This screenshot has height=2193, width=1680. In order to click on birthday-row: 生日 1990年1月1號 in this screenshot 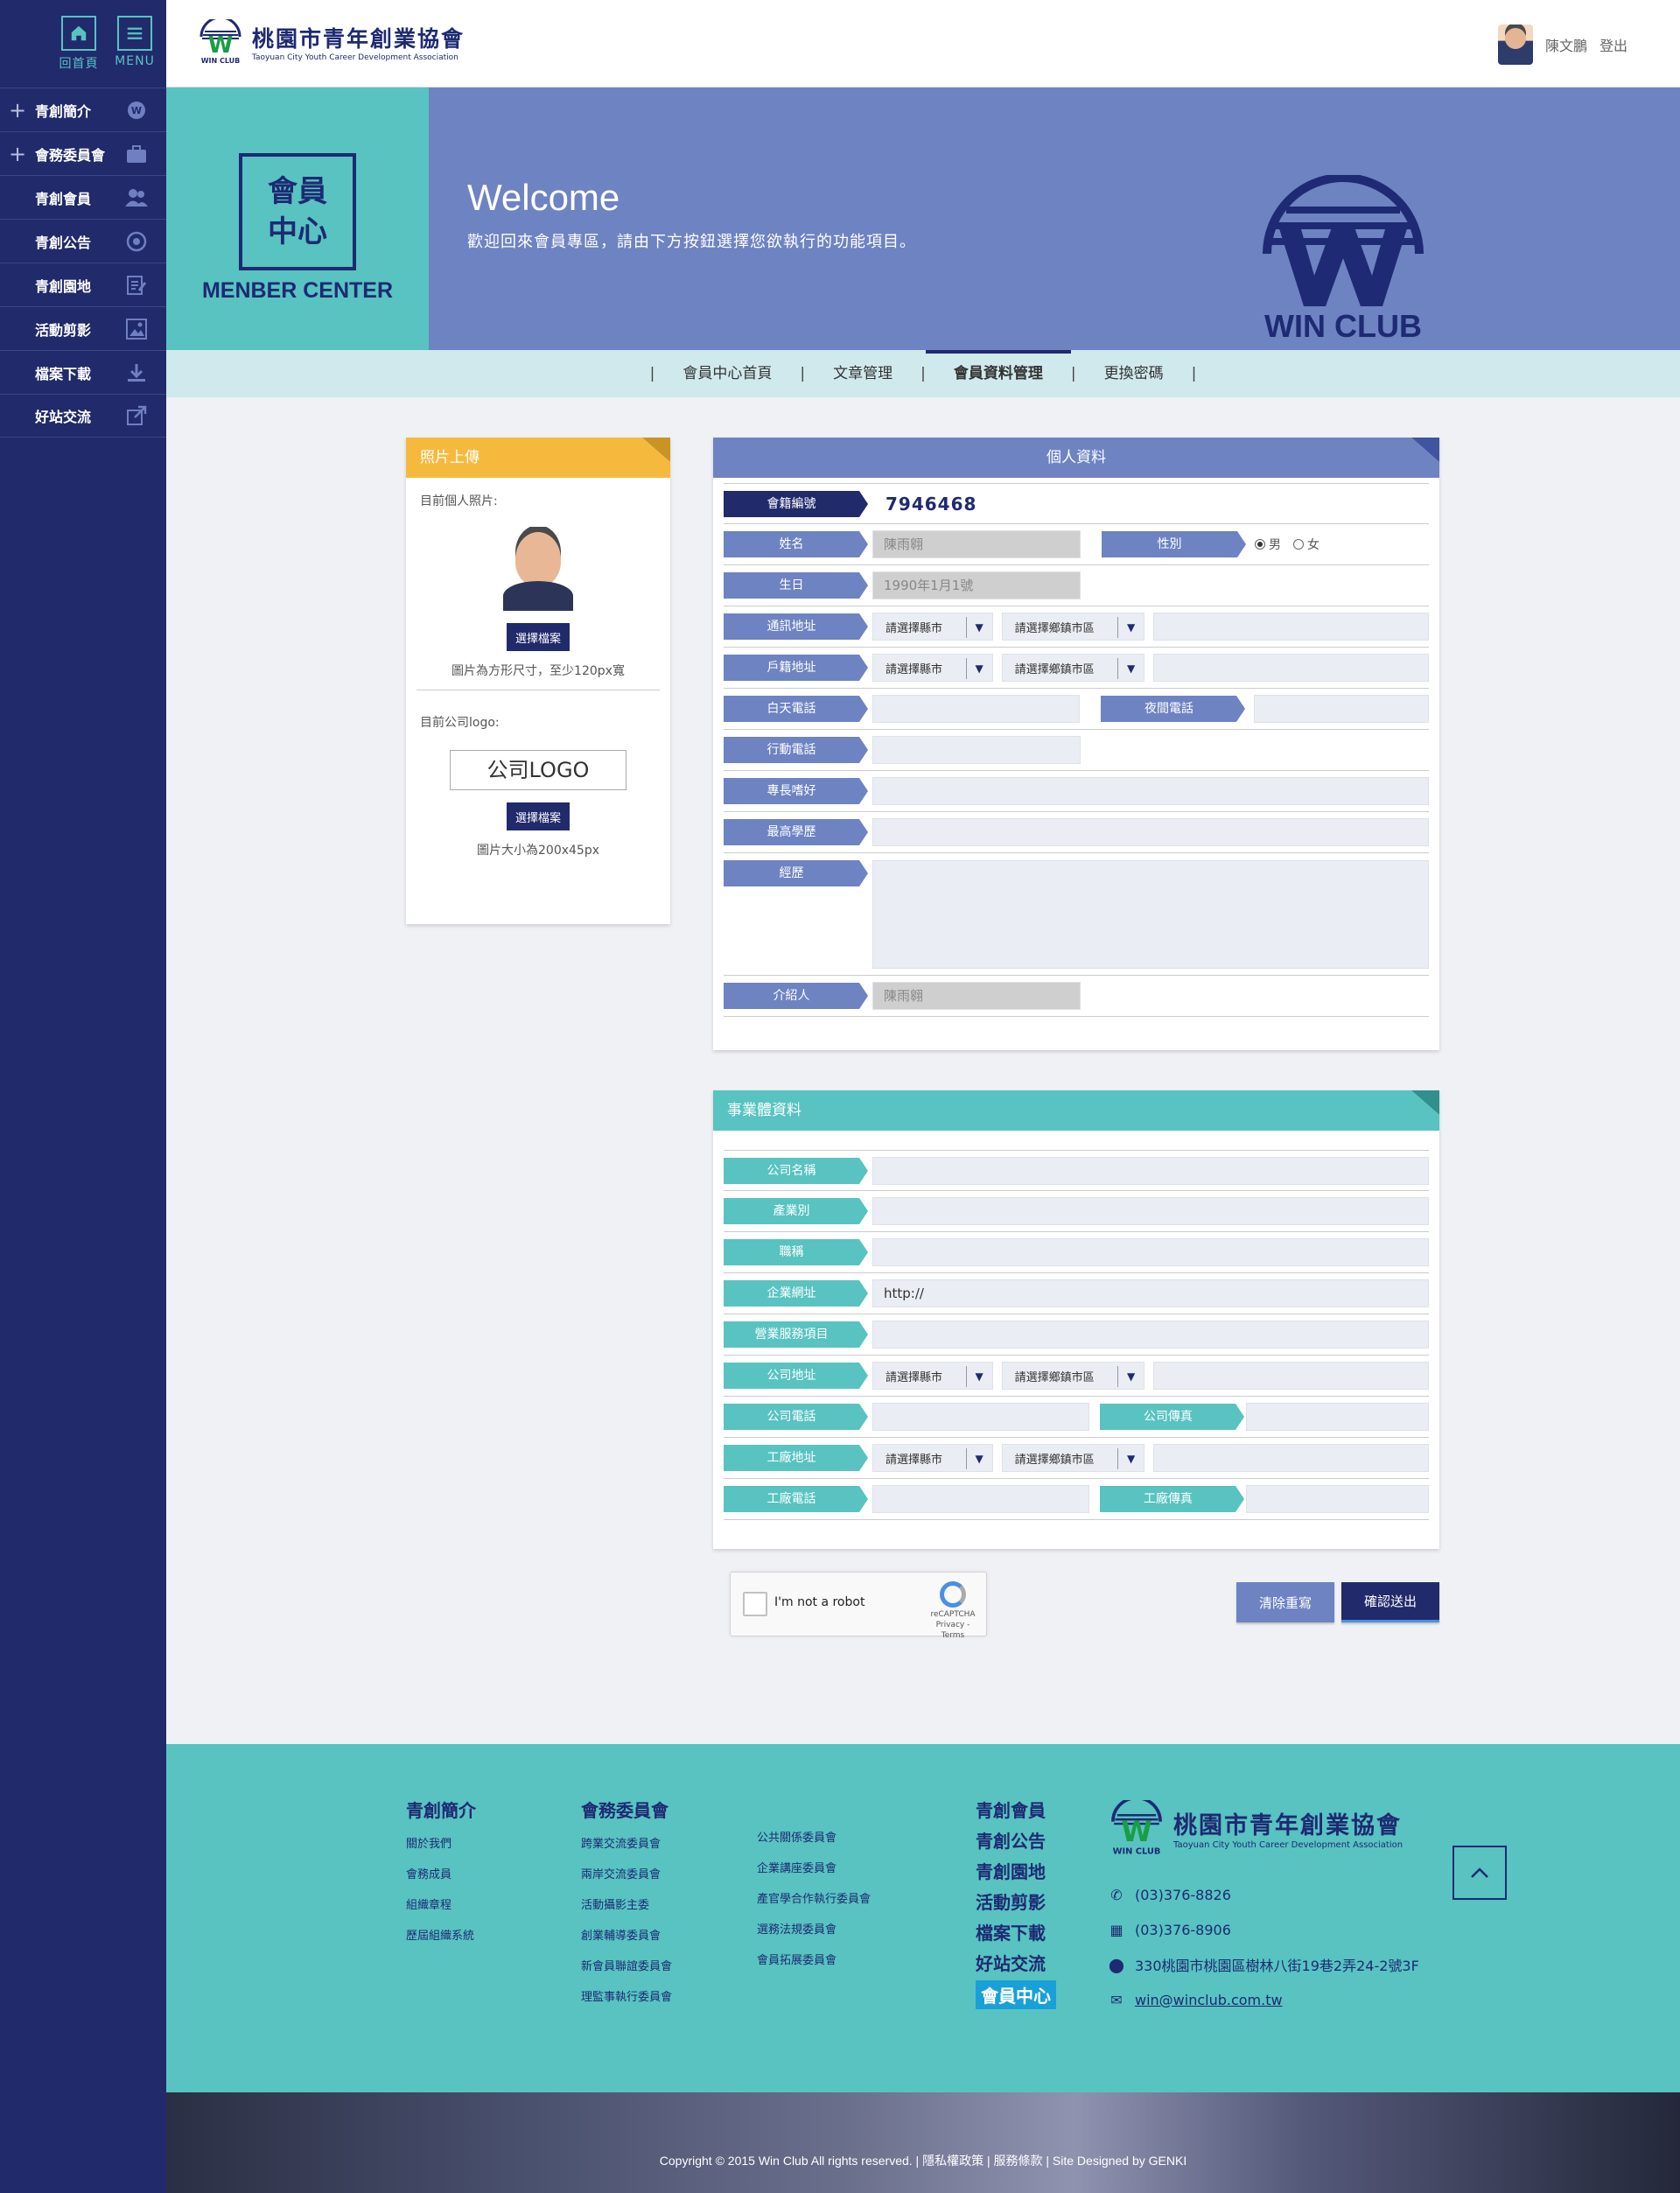, I will do `click(1076, 585)`.